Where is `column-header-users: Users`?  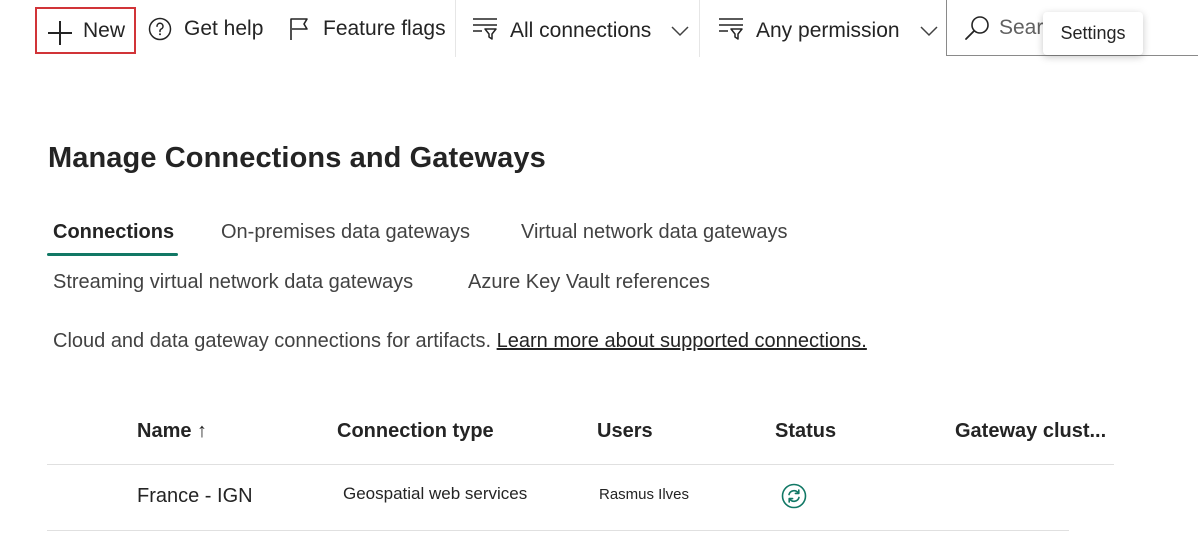 column-header-users: Users is located at coordinates (625, 431).